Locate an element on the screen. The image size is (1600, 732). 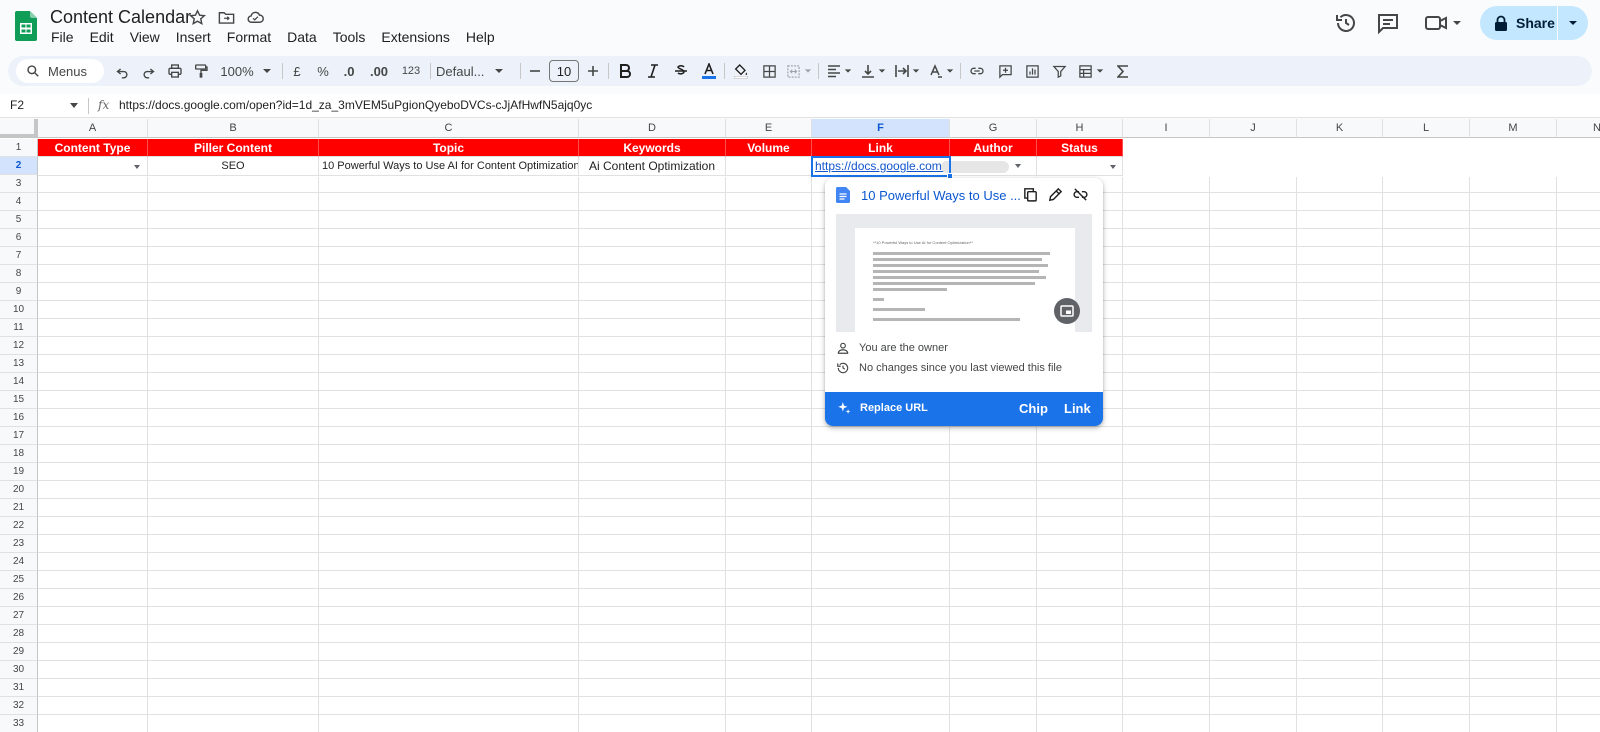
insert-comment-button is located at coordinates (1005, 71).